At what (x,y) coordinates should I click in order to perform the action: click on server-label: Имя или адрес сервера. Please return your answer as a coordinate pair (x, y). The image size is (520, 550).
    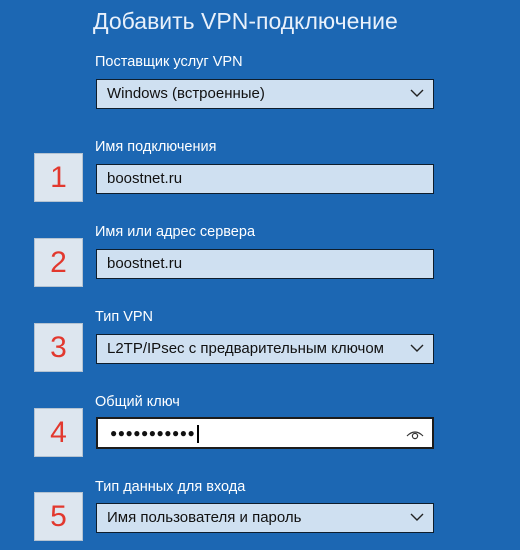
    Looking at the image, I should click on (175, 232).